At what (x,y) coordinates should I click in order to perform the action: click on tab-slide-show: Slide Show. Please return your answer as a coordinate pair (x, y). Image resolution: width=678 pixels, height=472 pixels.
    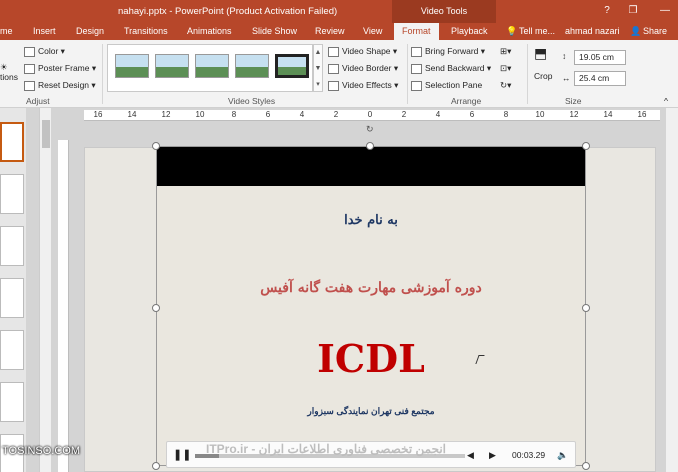
    Looking at the image, I should click on (274, 31).